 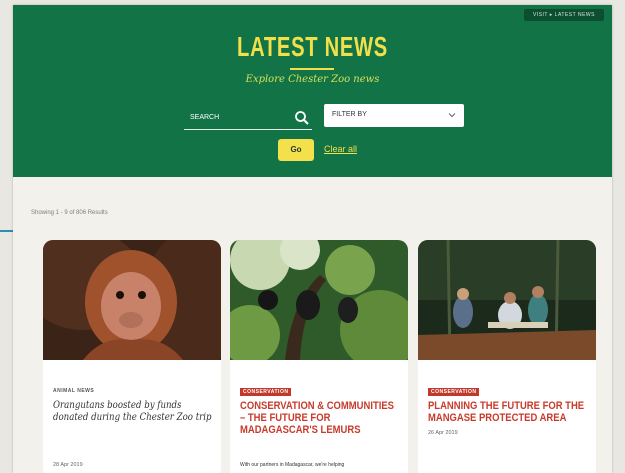 What do you see at coordinates (319, 300) in the screenshot?
I see `lemur-forest-photo` at bounding box center [319, 300].